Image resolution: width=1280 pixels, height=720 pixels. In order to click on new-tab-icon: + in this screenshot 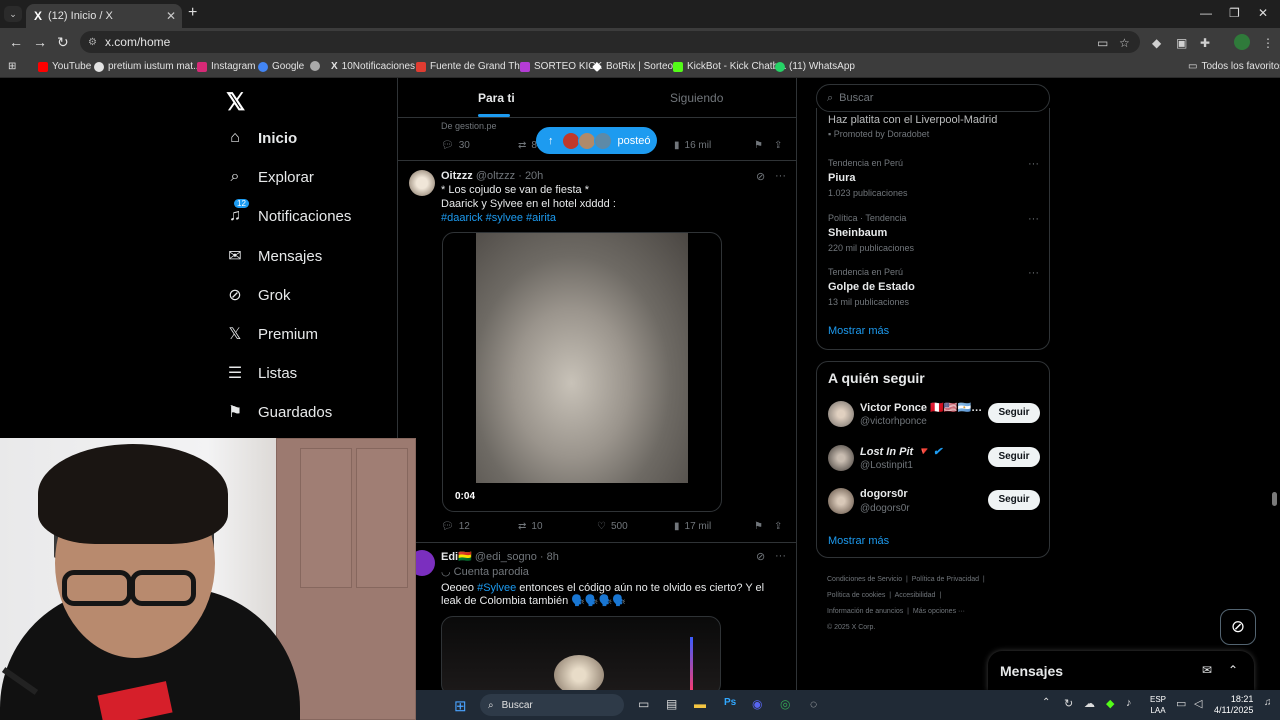, I will do `click(192, 13)`.